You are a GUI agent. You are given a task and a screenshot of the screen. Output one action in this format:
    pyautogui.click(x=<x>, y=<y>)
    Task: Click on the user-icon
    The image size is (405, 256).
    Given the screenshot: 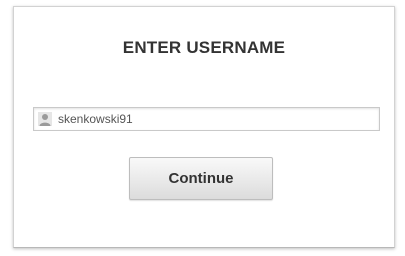 What is the action you would take?
    pyautogui.click(x=45, y=119)
    